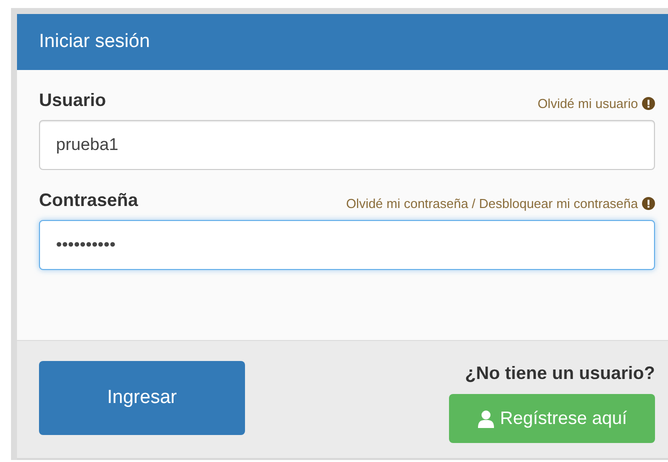 The height and width of the screenshot is (462, 668). Describe the element at coordinates (347, 145) in the screenshot. I see `input-field: prueba1` at that location.